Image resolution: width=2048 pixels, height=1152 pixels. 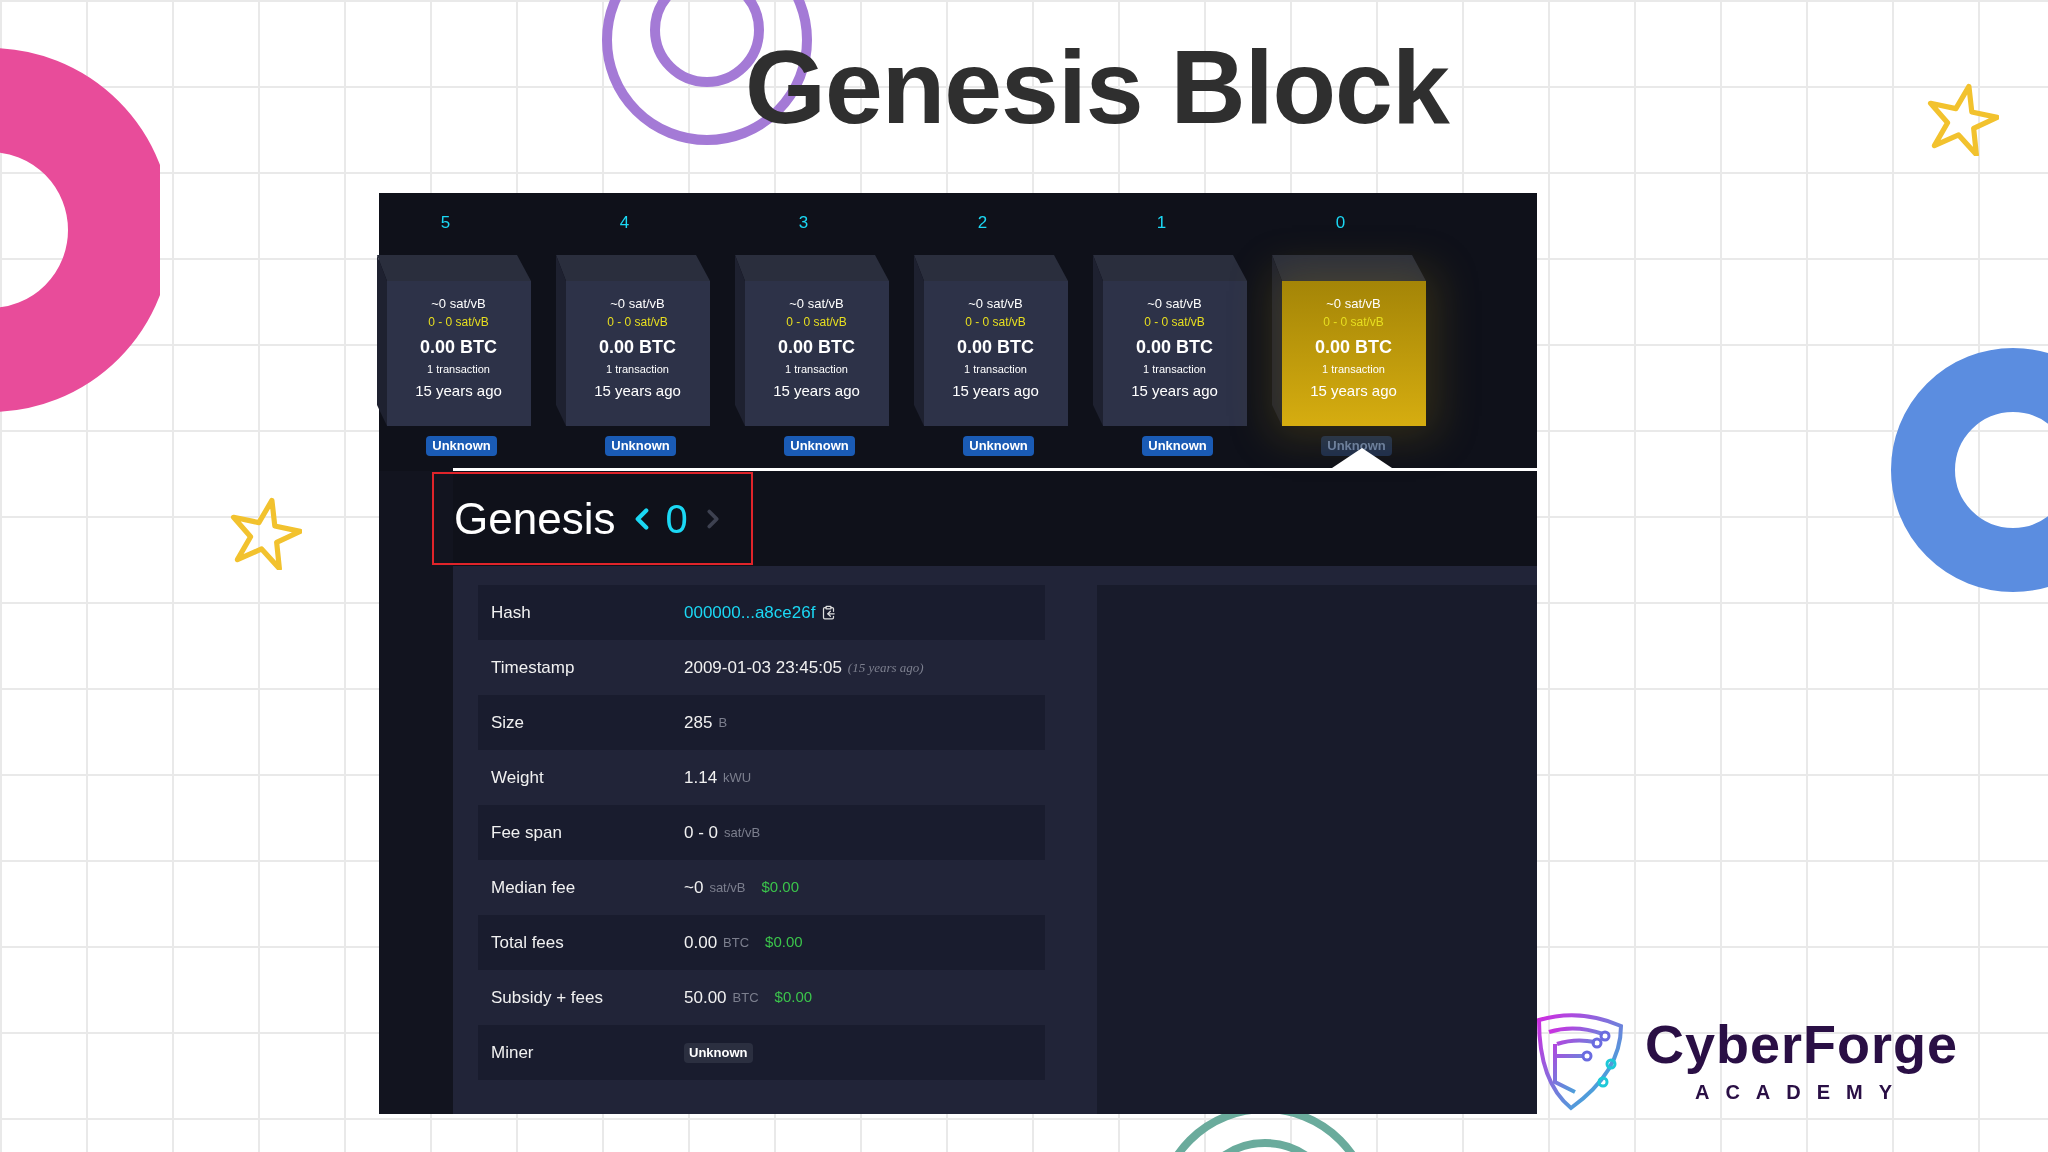 I want to click on detail-value: 285, so click(x=698, y=722).